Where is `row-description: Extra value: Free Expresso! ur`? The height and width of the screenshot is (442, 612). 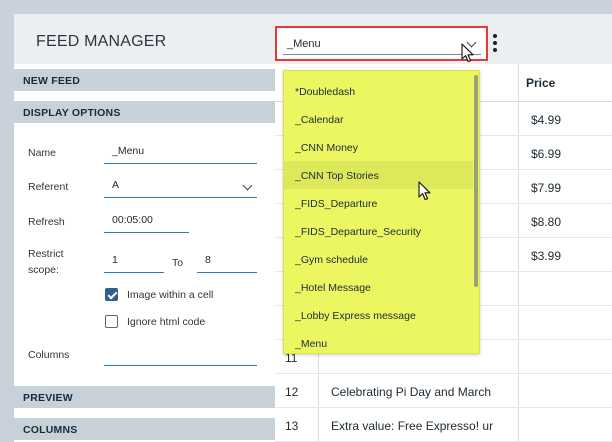
row-description: Extra value: Free Expresso! ur is located at coordinates (412, 426).